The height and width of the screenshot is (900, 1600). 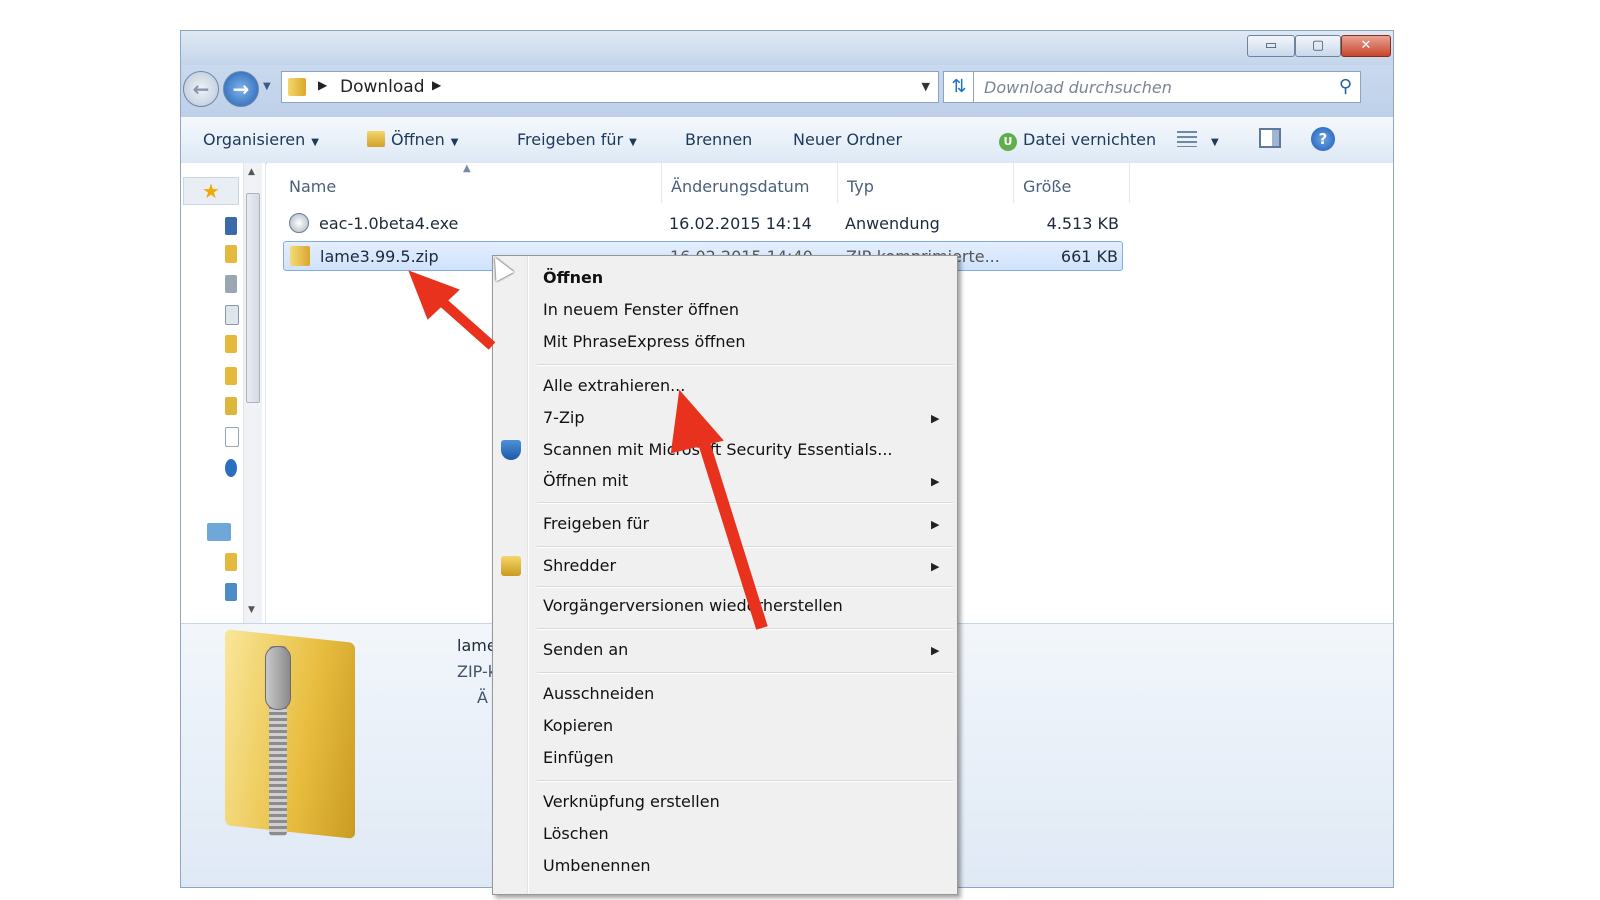 What do you see at coordinates (382, 87) in the screenshot?
I see `breadcrumb-download: Download` at bounding box center [382, 87].